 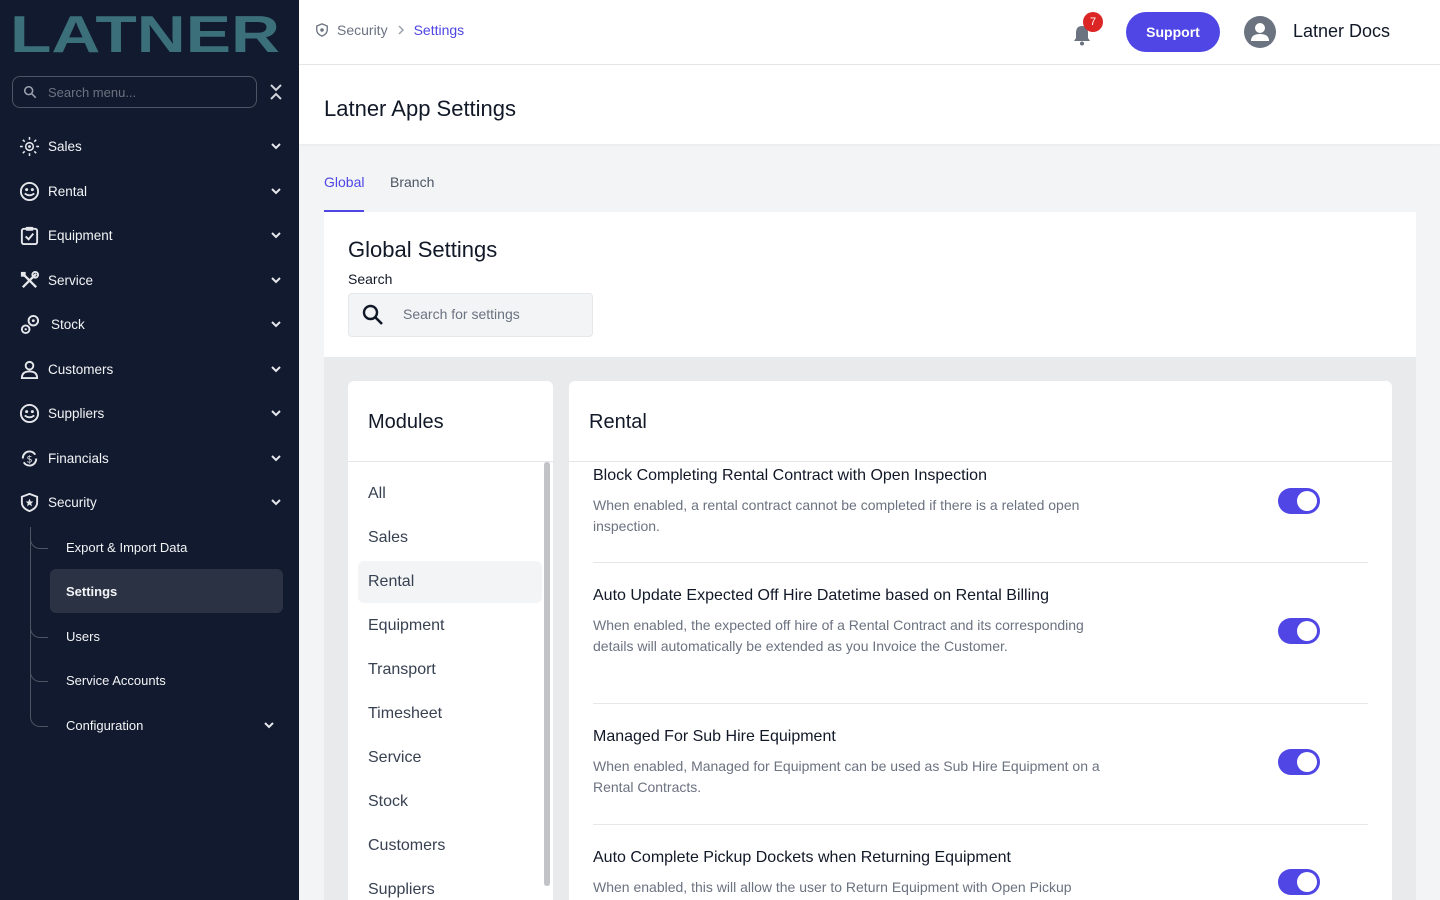 I want to click on tools-icon, so click(x=30, y=279).